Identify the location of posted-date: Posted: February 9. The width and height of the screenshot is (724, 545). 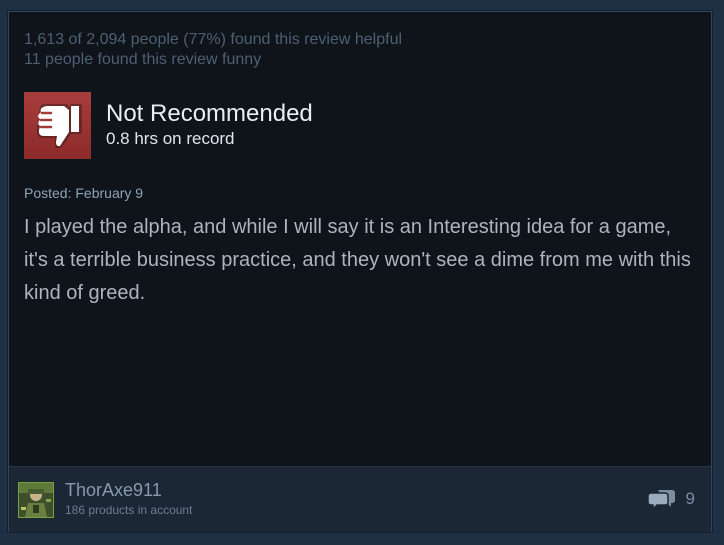
(84, 193).